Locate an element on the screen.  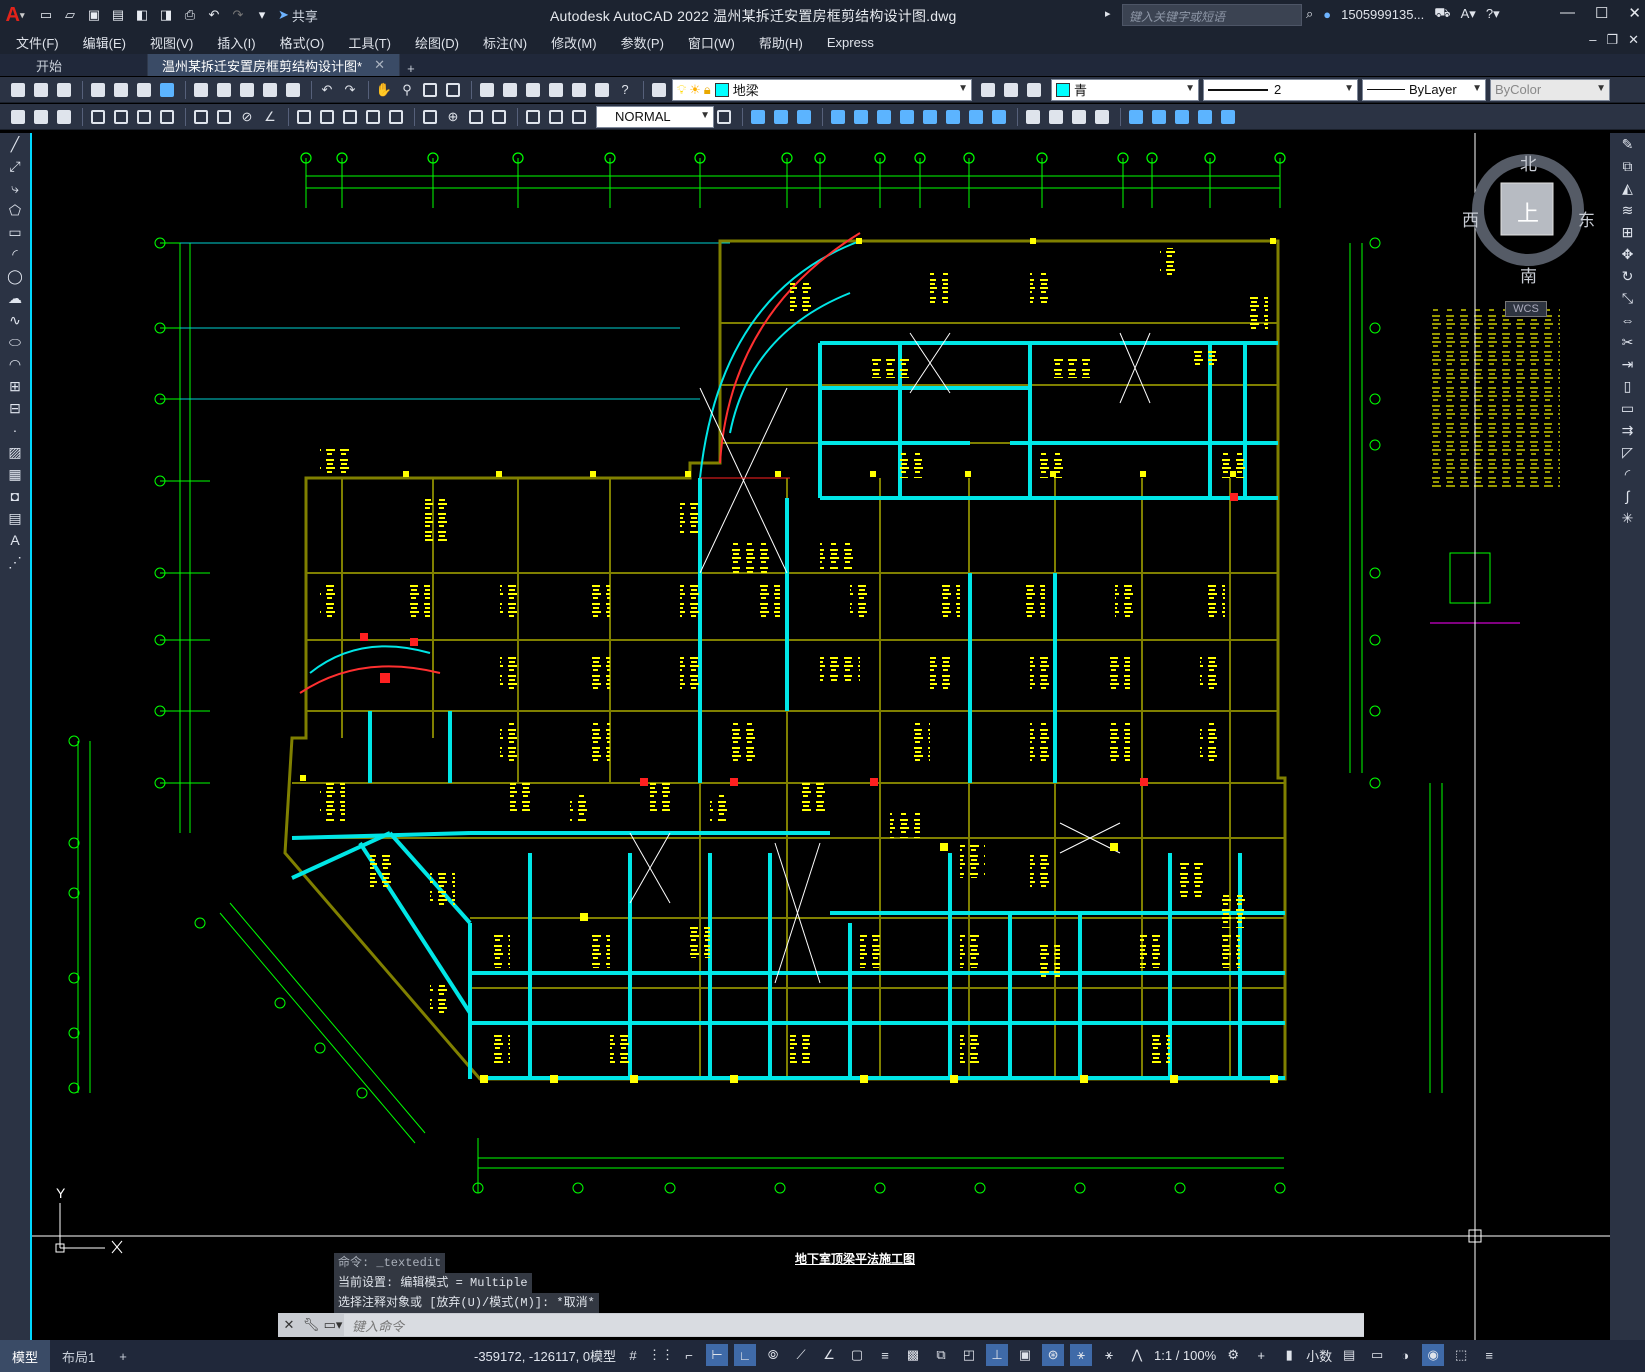
redo-icon: ↷ is located at coordinates (238, 15).